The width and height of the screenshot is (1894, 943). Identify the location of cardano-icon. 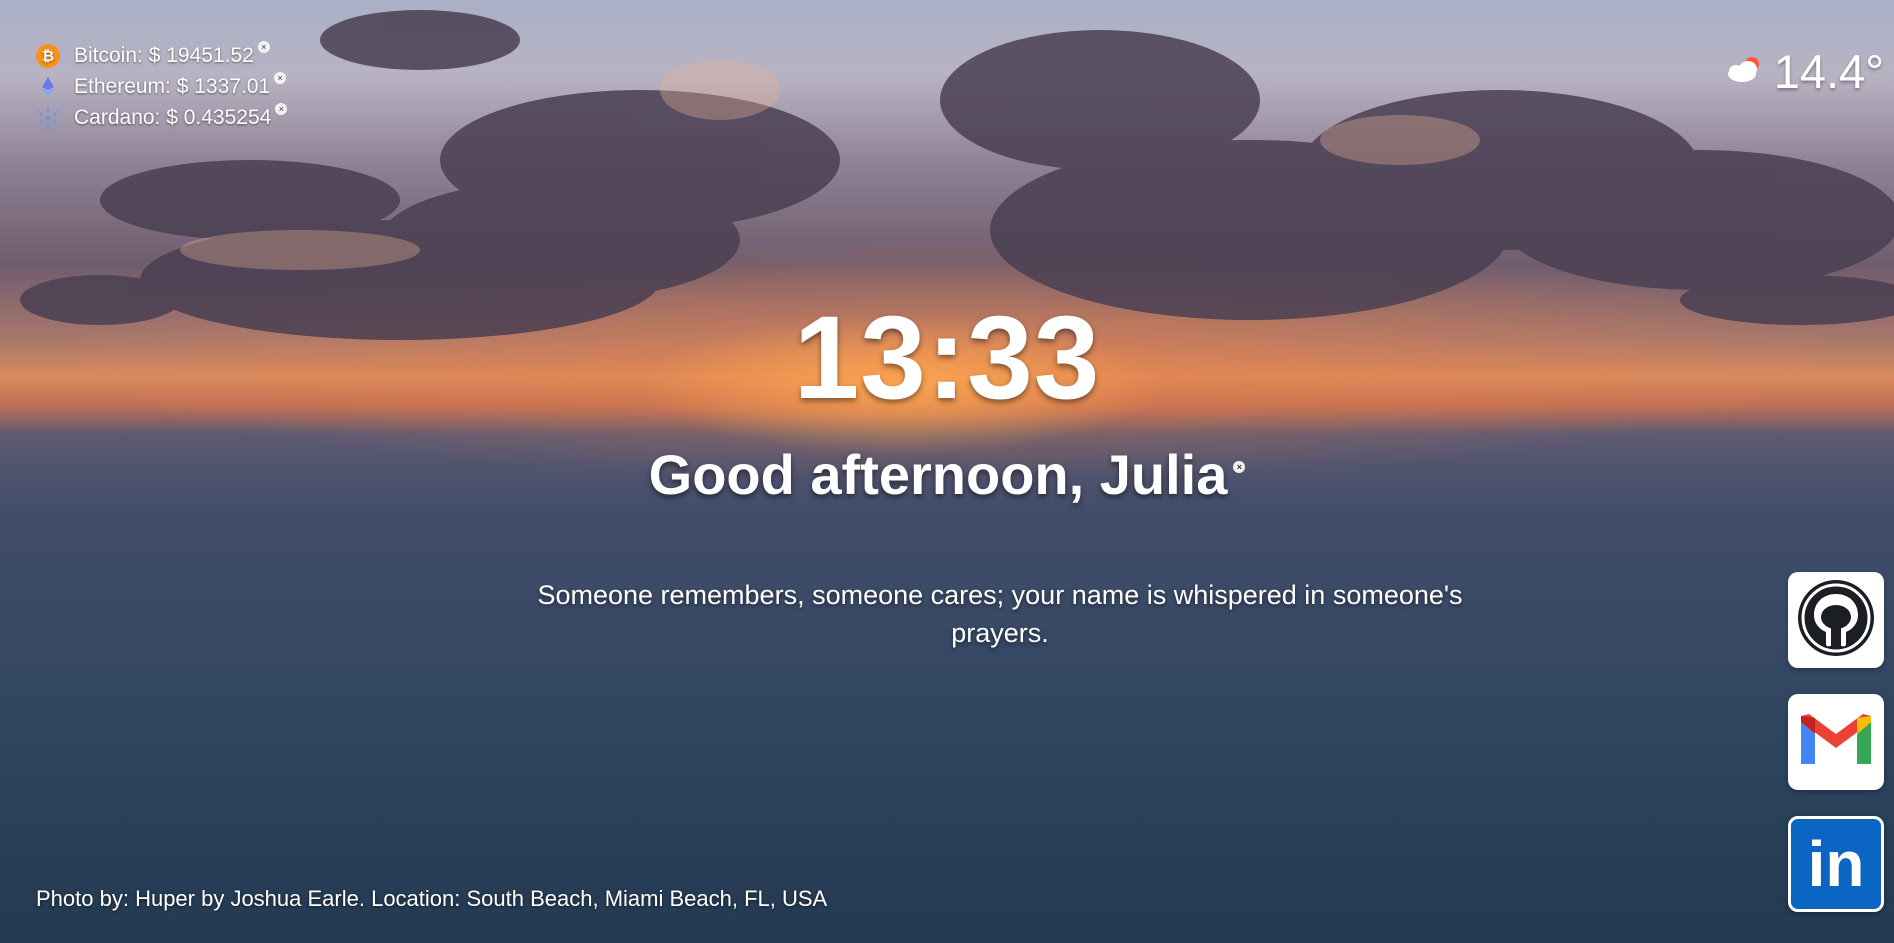
(48, 118).